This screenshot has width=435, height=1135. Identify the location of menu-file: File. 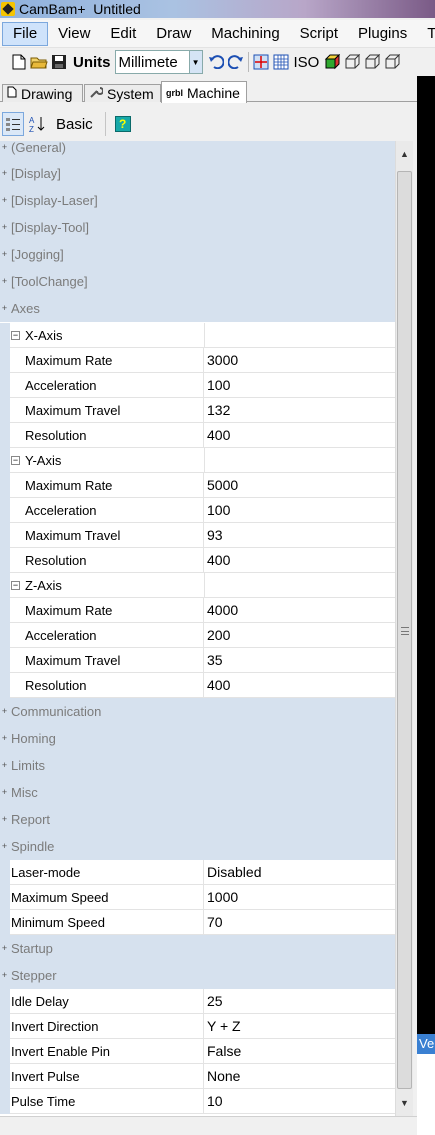
(25, 33).